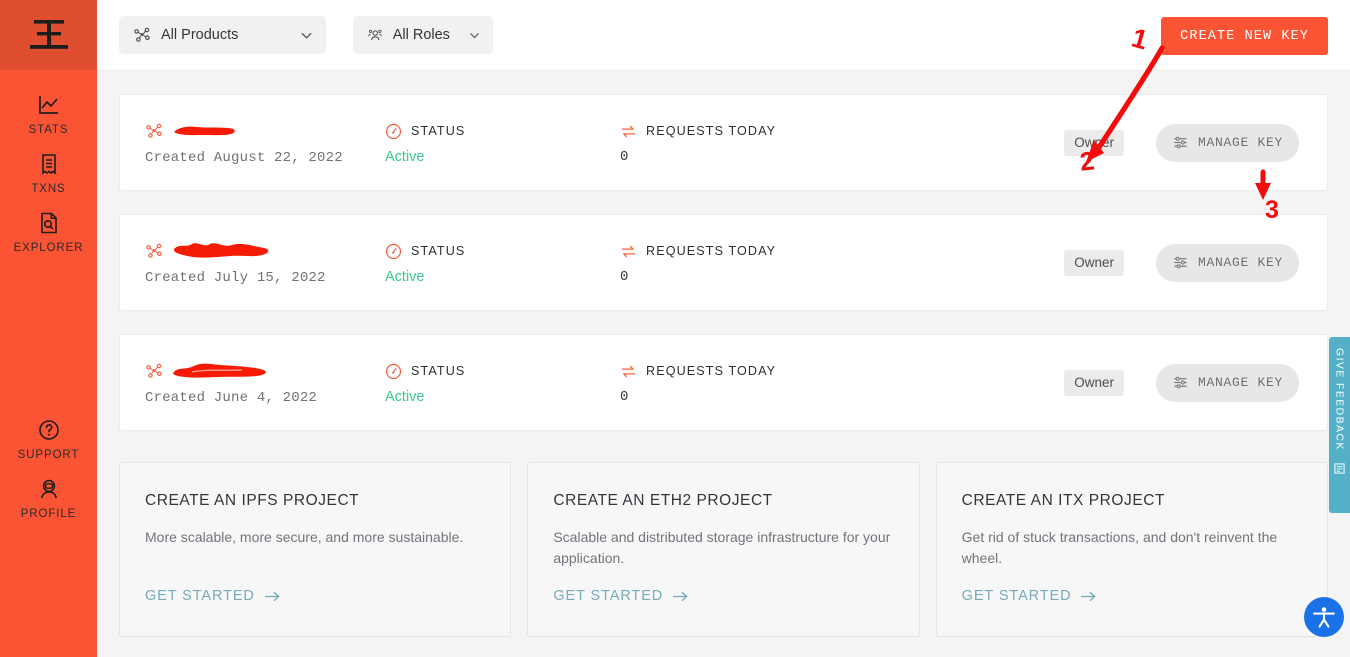 The height and width of the screenshot is (657, 1350). I want to click on sidebar-item-label: TXNS, so click(48, 189).